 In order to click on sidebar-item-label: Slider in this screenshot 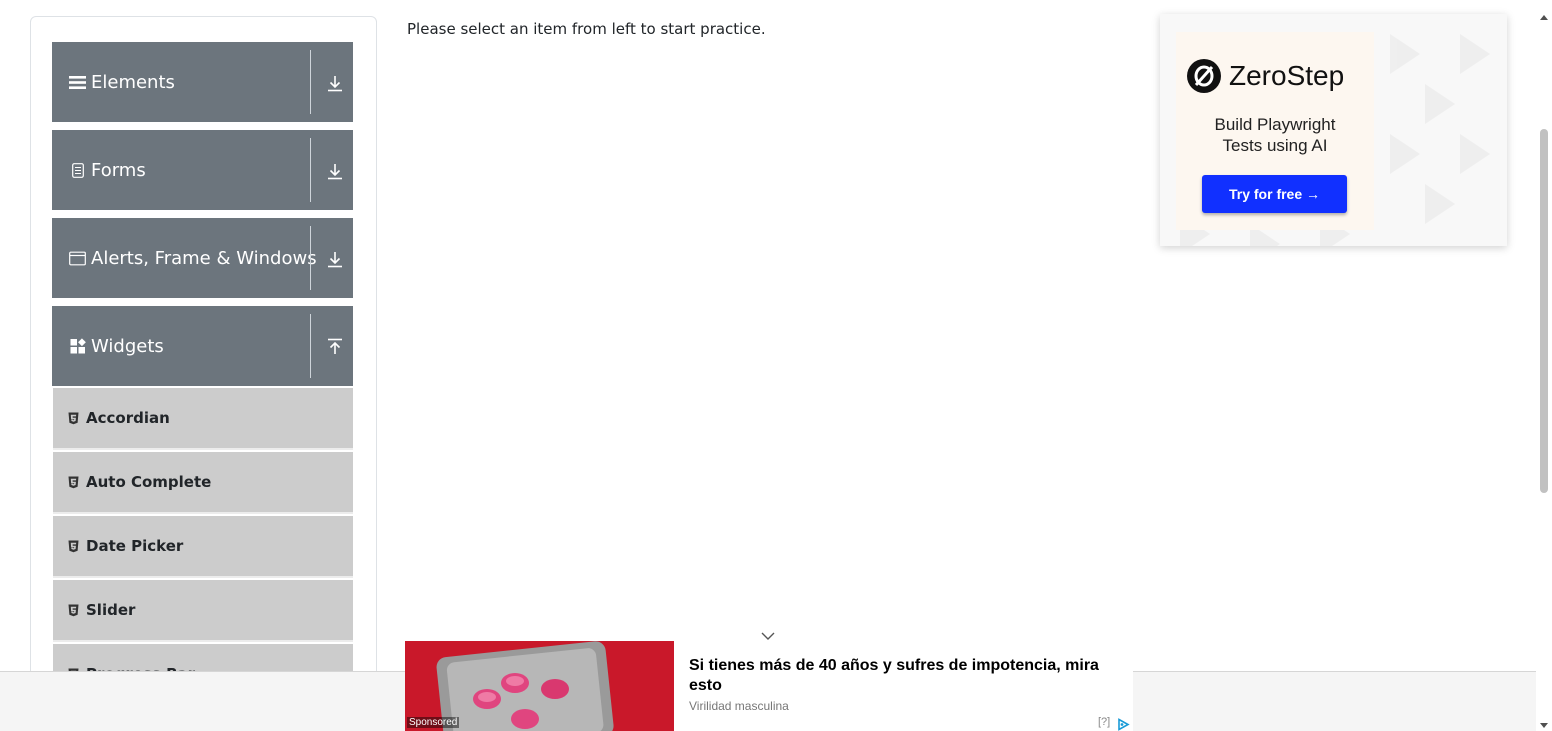, I will do `click(111, 610)`.